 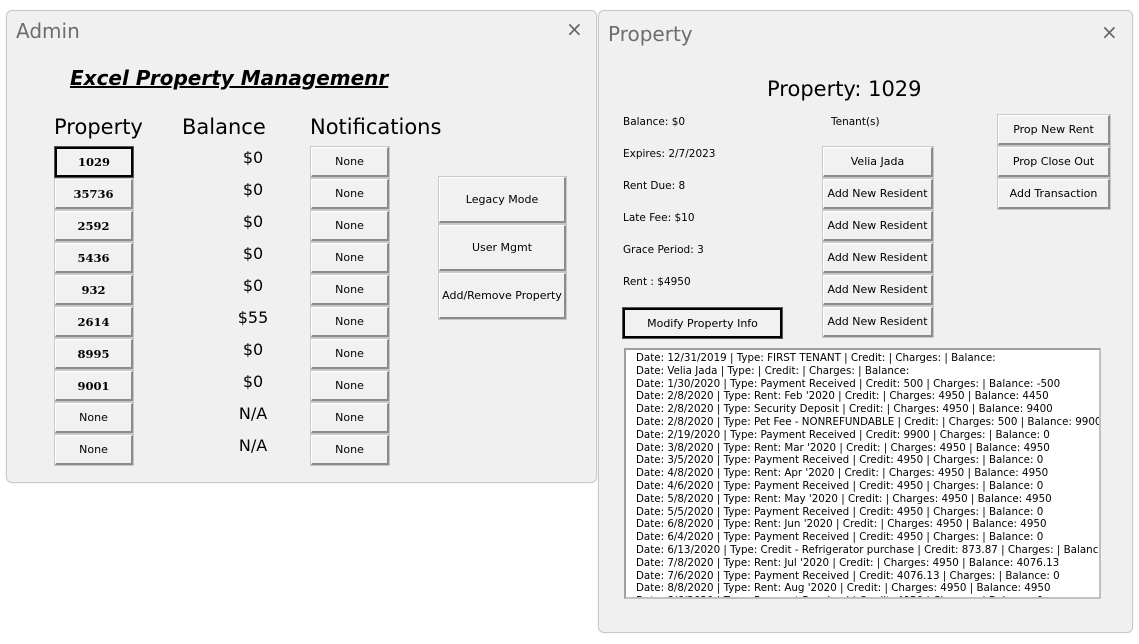 I want to click on property-window-title: Property, so click(x=650, y=34).